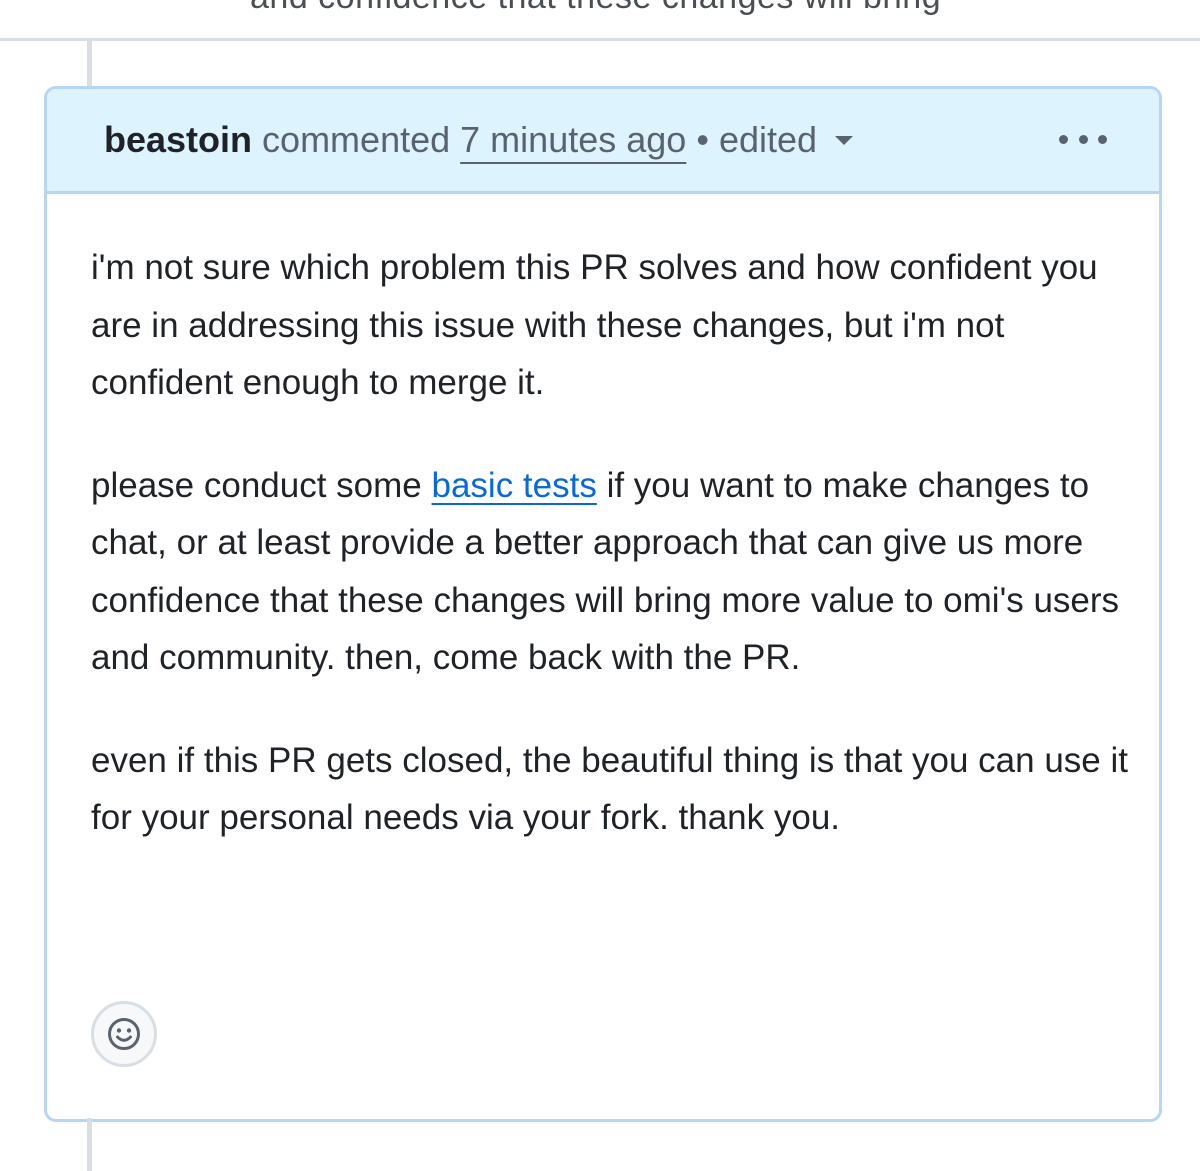 Image resolution: width=1200 pixels, height=1171 pixels. Describe the element at coordinates (573, 139) in the screenshot. I see `timestamp-link: 7 minutes ago` at that location.